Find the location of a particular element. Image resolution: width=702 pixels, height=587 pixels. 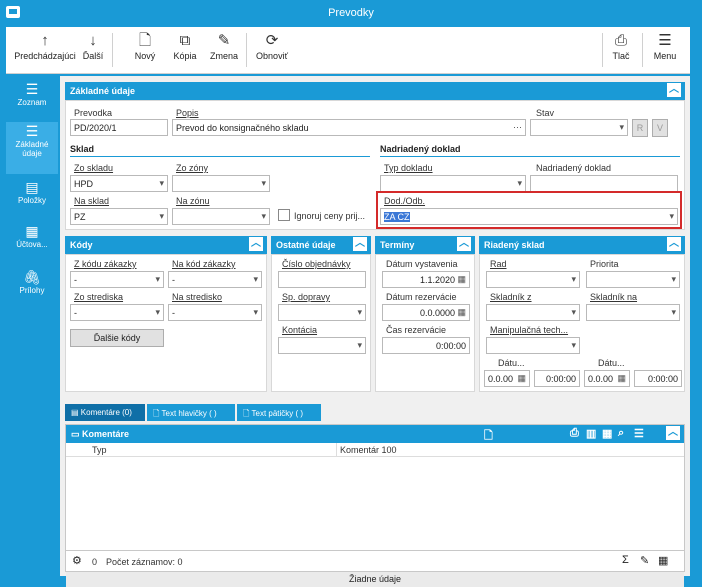

record-count-number: 0 is located at coordinates (95, 562).